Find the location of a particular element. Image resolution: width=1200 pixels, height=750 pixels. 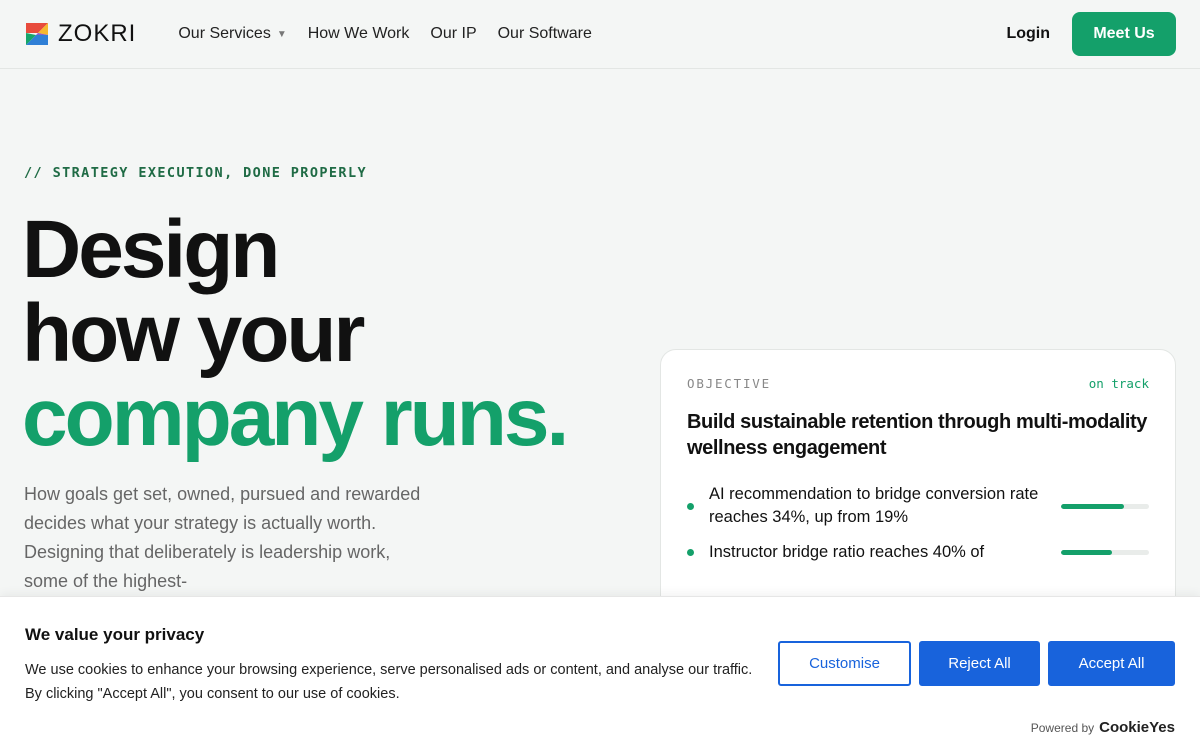

customise-button: Customise is located at coordinates (844, 663).